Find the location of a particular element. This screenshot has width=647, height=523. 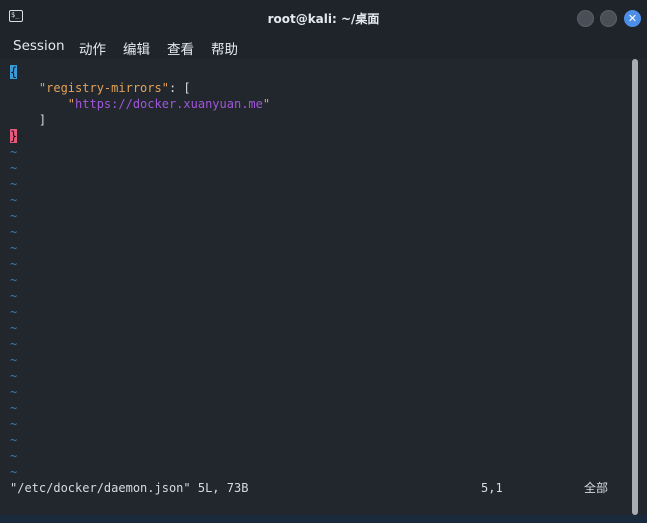

editor-line-4: ] is located at coordinates (28, 120).